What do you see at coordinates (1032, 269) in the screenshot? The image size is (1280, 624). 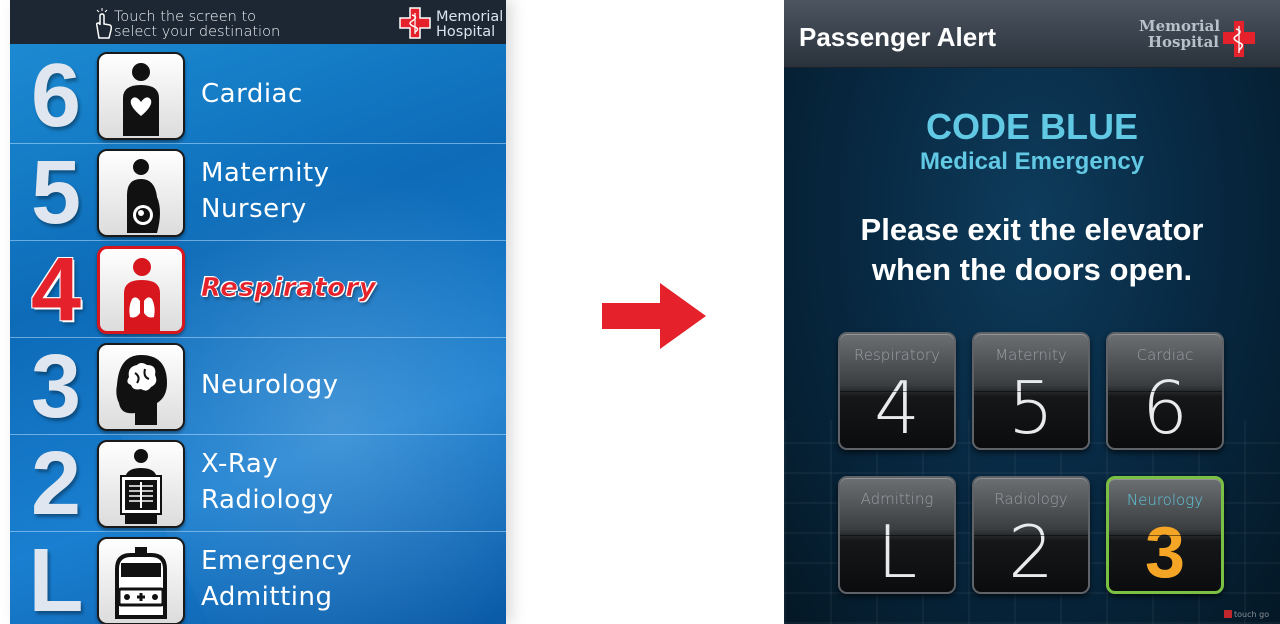 I see `exit-message-line-2: when the doors open.` at bounding box center [1032, 269].